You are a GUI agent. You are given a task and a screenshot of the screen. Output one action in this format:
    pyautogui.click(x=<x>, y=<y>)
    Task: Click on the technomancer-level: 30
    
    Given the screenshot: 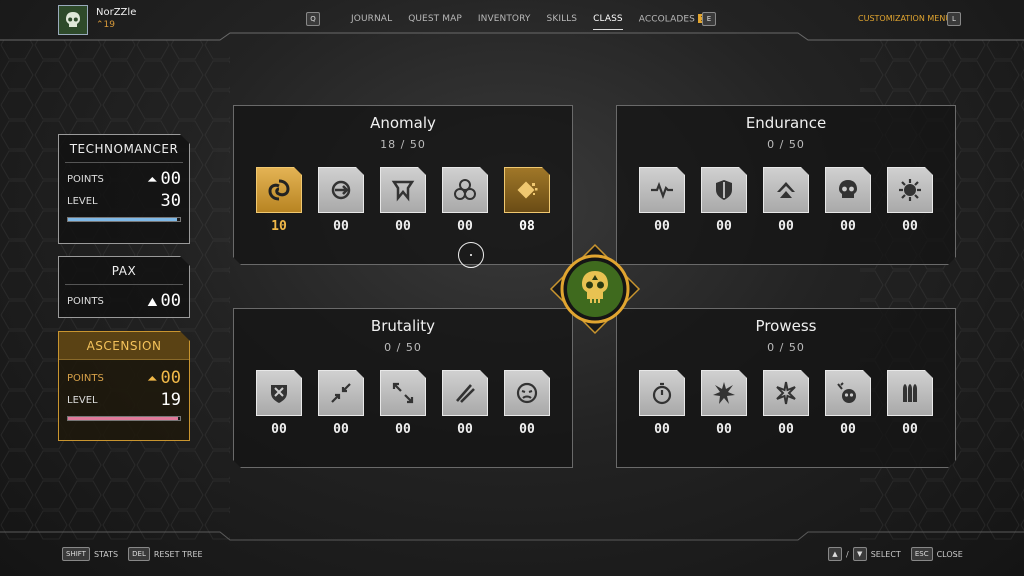 What is the action you would take?
    pyautogui.click(x=170, y=201)
    